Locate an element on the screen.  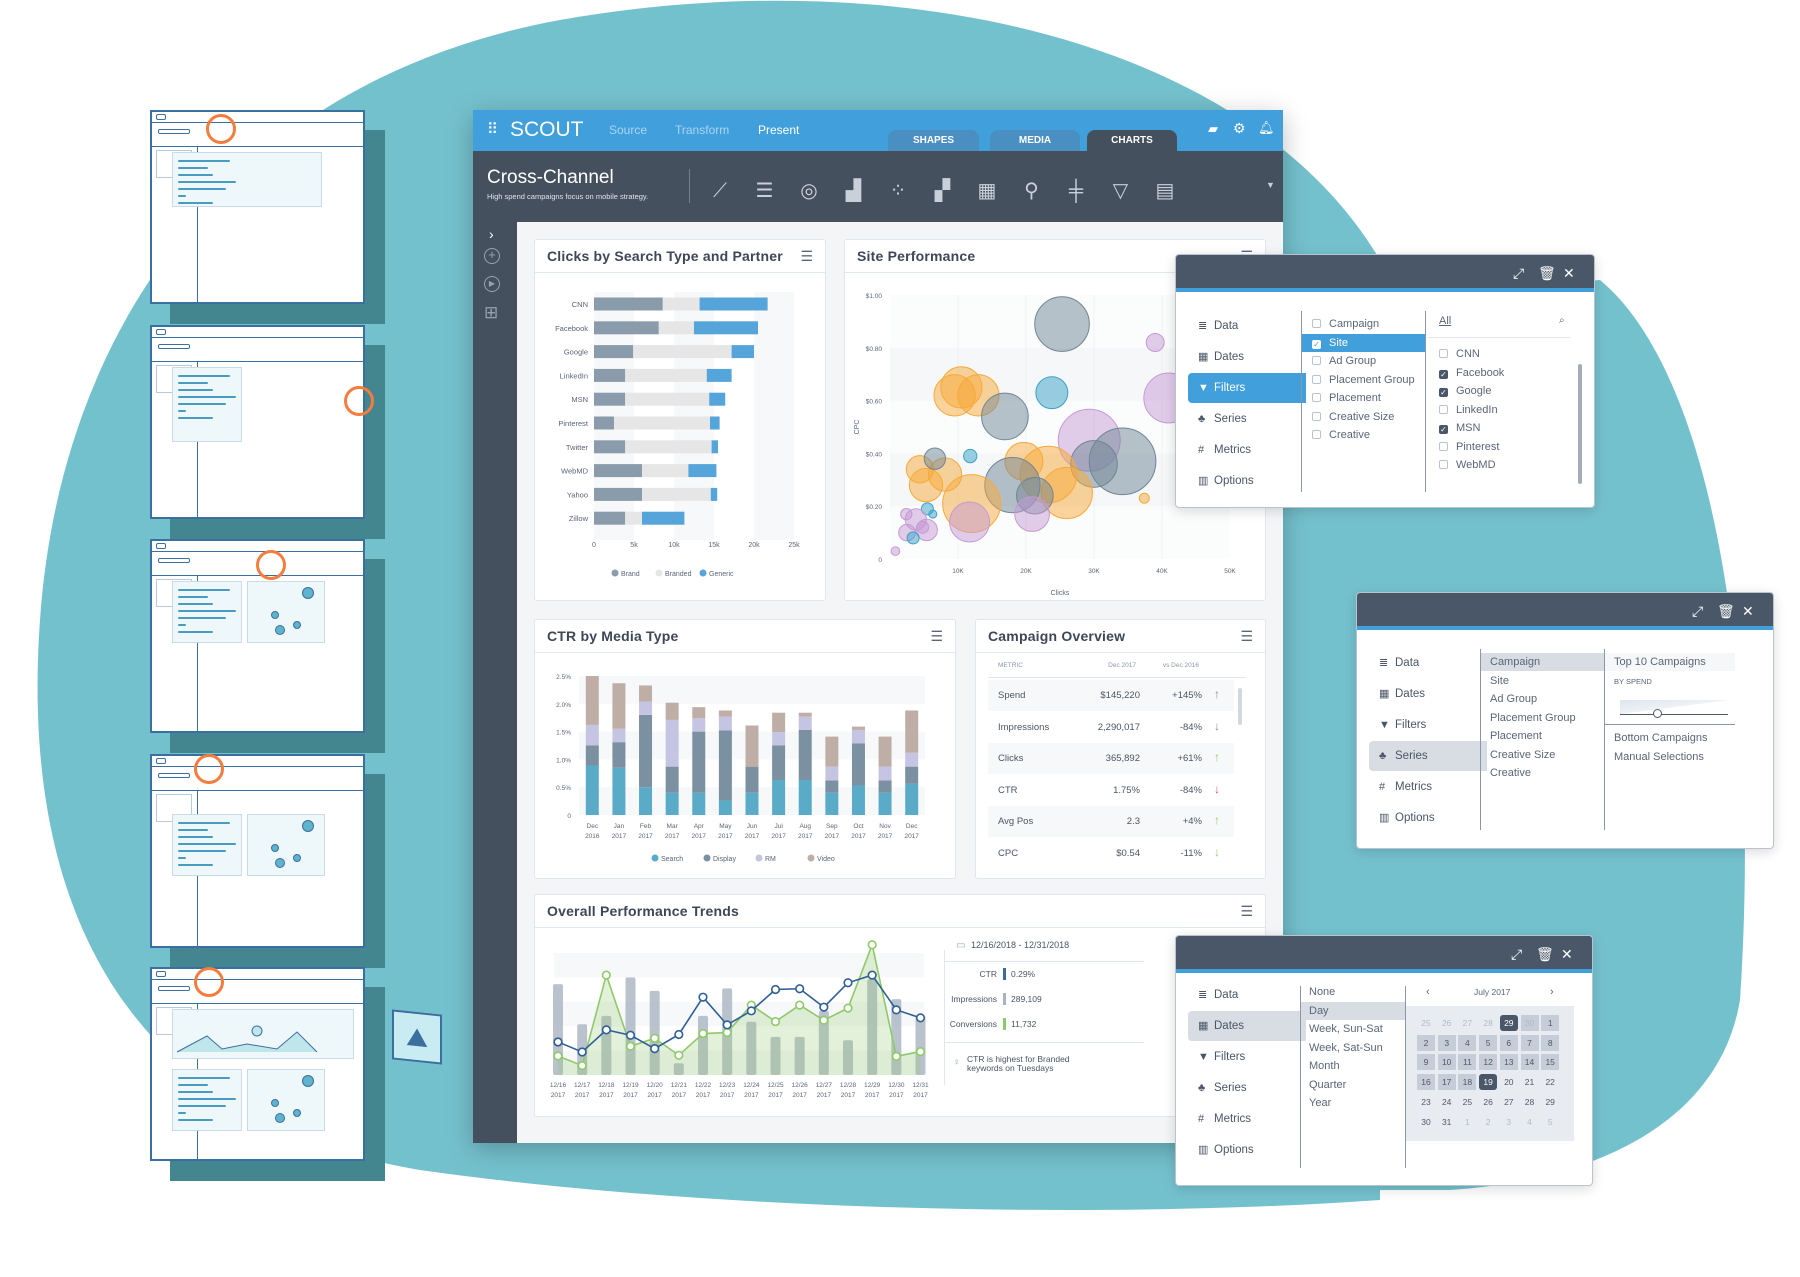
layout-icon: ▤ is located at coordinates (1165, 191).